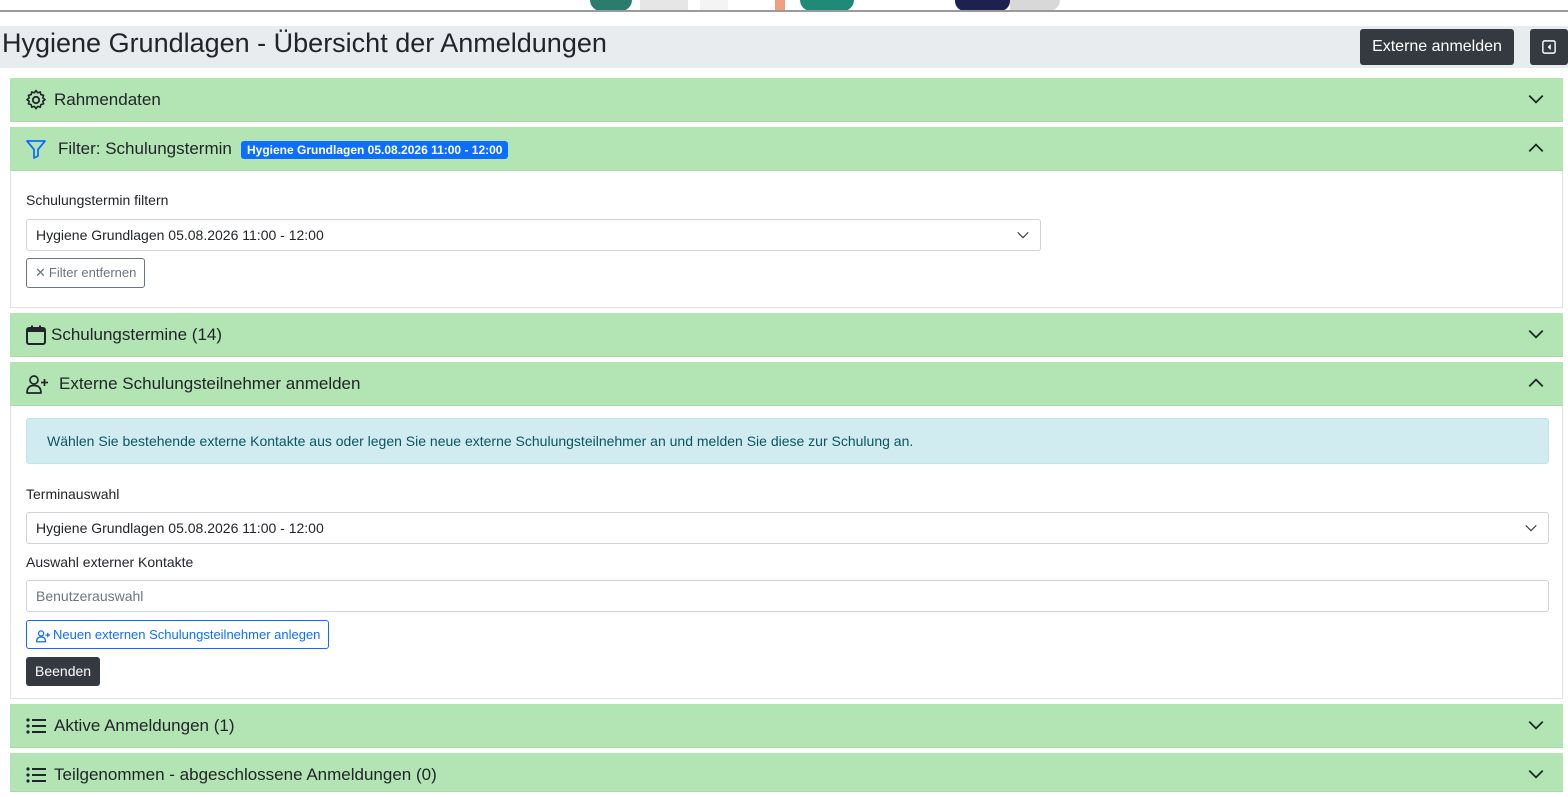 This screenshot has width=1568, height=797. Describe the element at coordinates (36, 149) in the screenshot. I see `filter-icon` at that location.